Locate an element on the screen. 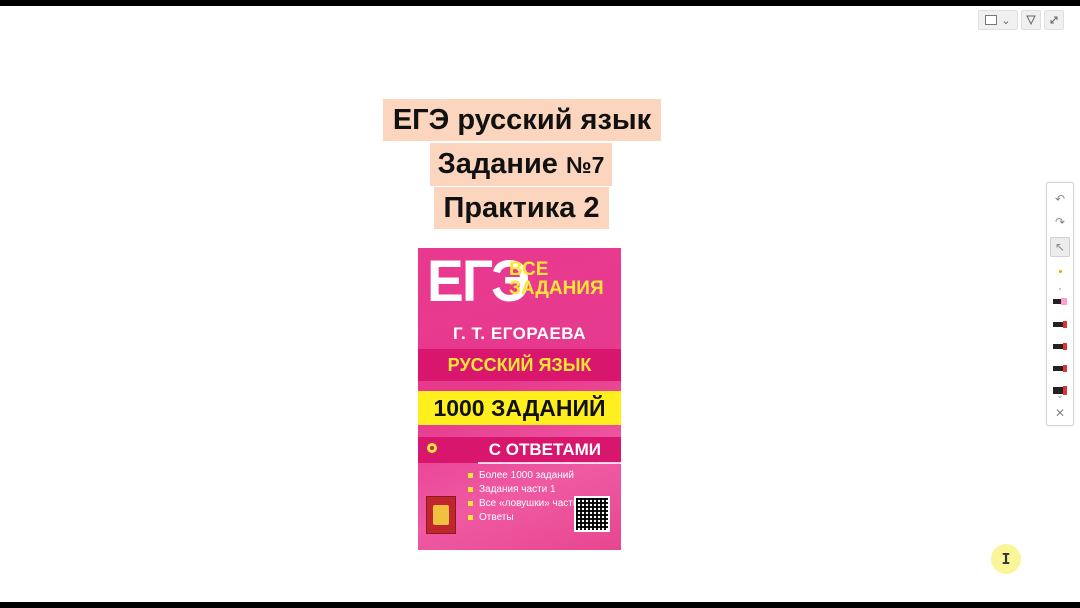 The width and height of the screenshot is (1080, 608). funnel-icon is located at coordinates (1031, 20).